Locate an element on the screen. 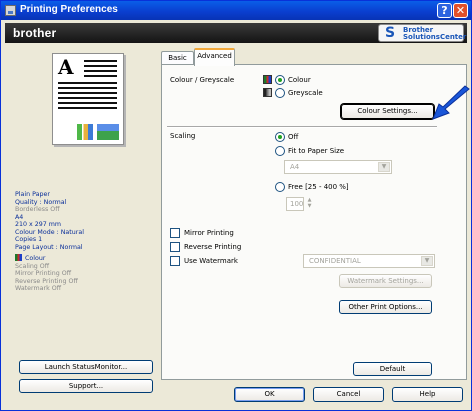 The image size is (472, 411). summary-dimensions: 210 x 297 mm is located at coordinates (38, 224).